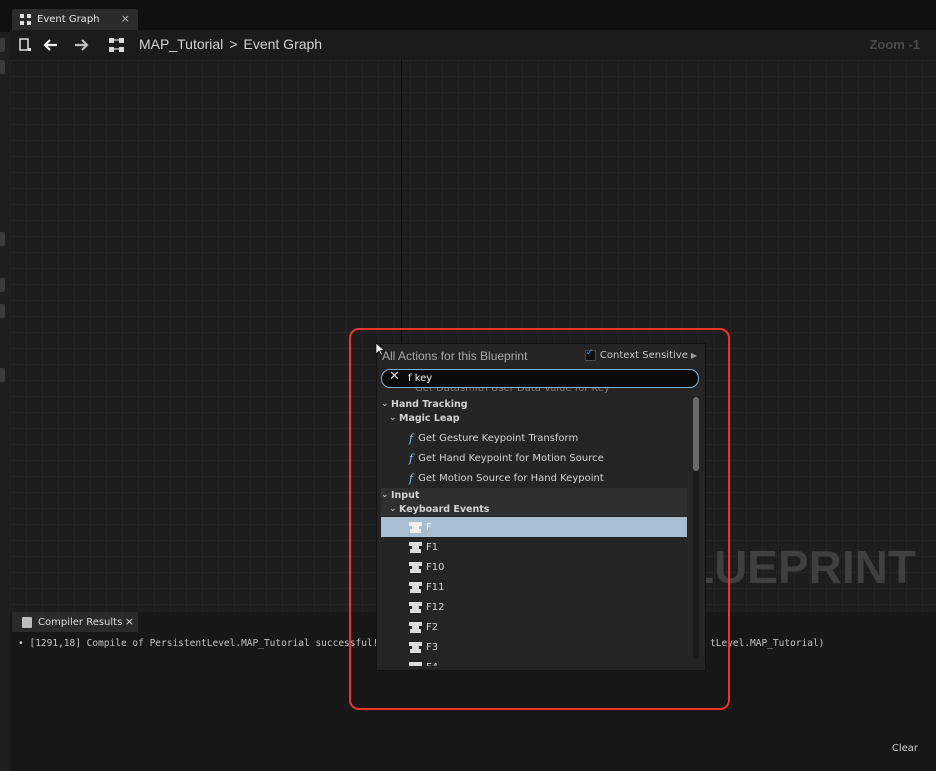 The image size is (936, 771). What do you see at coordinates (894, 44) in the screenshot?
I see `zoom-level: Zoom -1` at bounding box center [894, 44].